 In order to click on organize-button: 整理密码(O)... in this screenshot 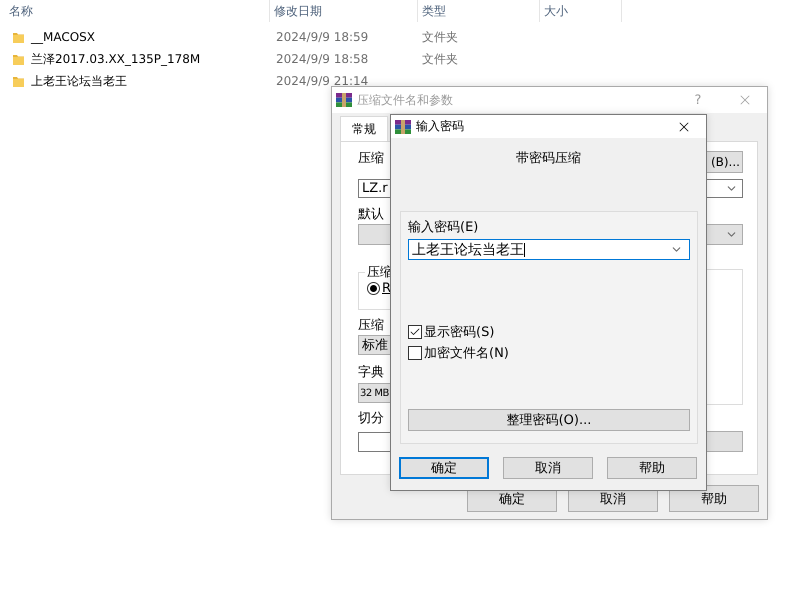, I will do `click(549, 420)`.